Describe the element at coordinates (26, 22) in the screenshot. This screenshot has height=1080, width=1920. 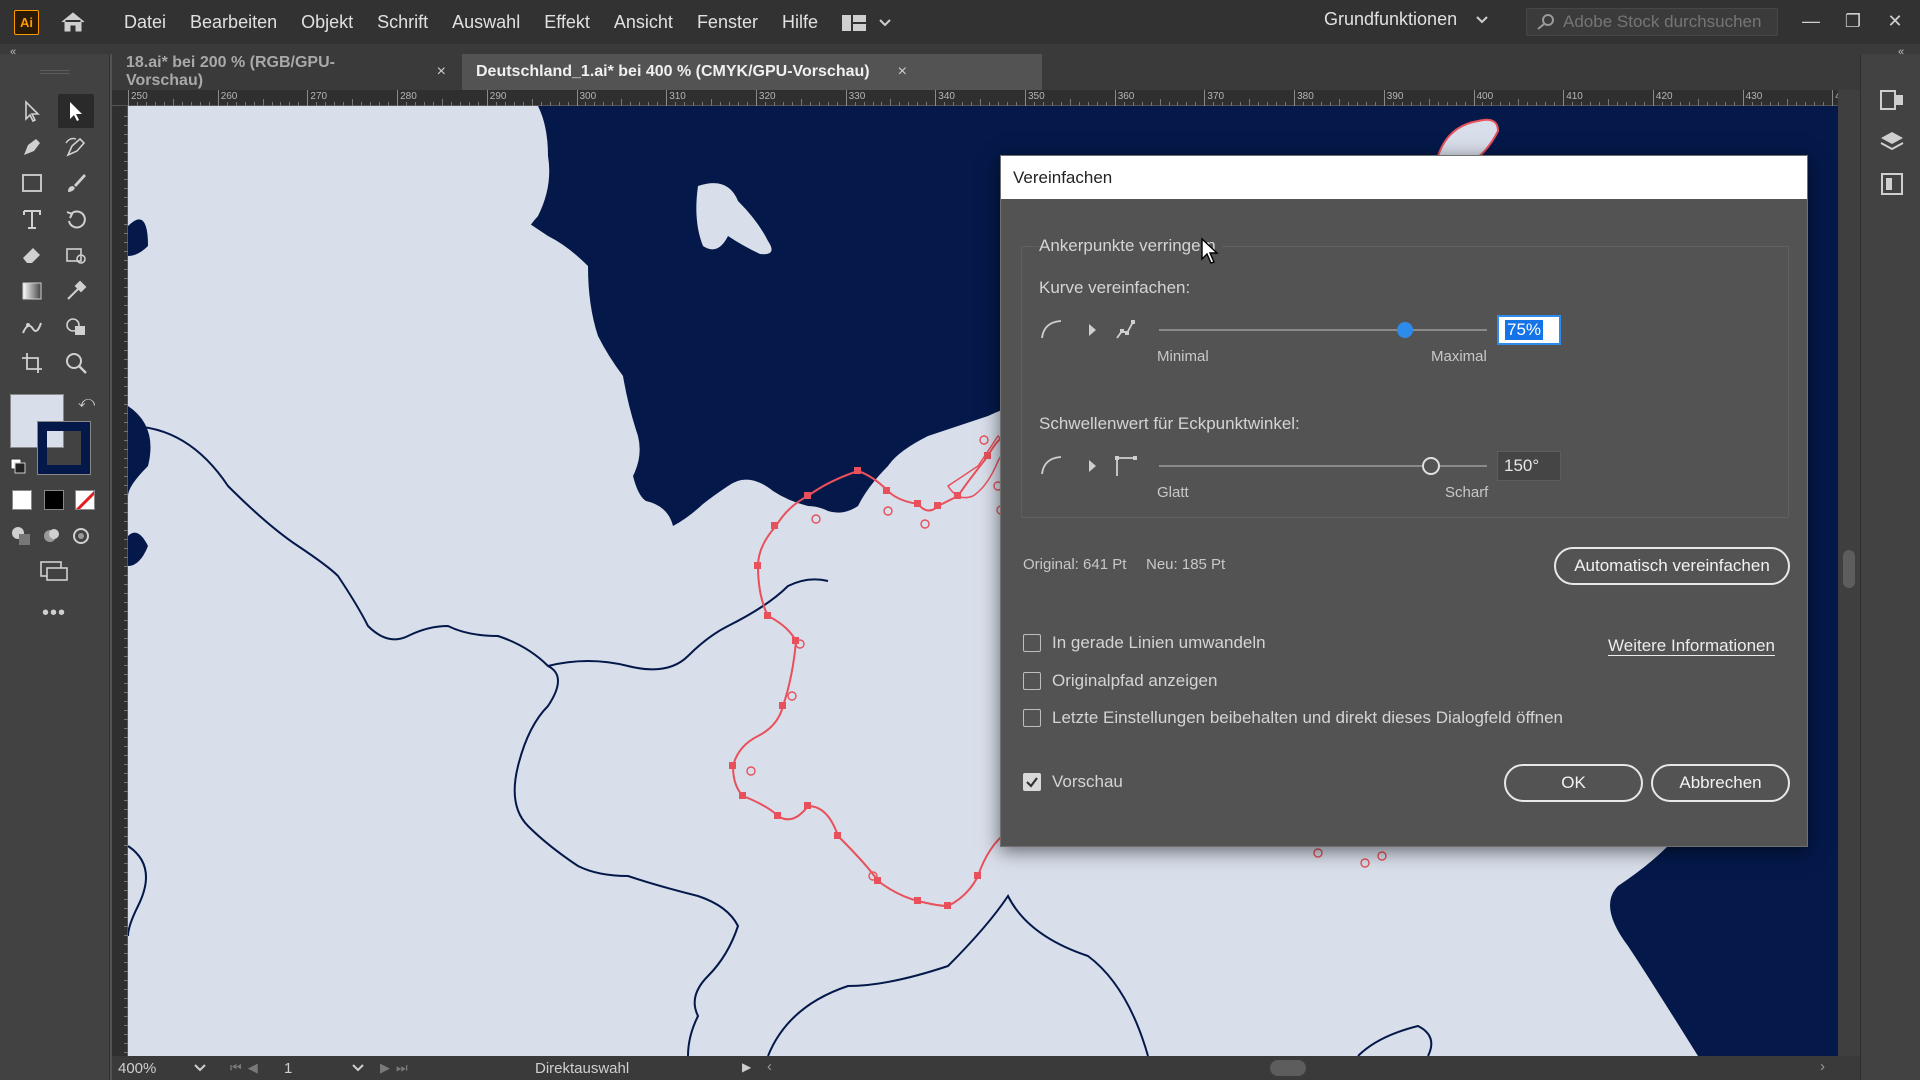
I see `app-logo: Ai` at that location.